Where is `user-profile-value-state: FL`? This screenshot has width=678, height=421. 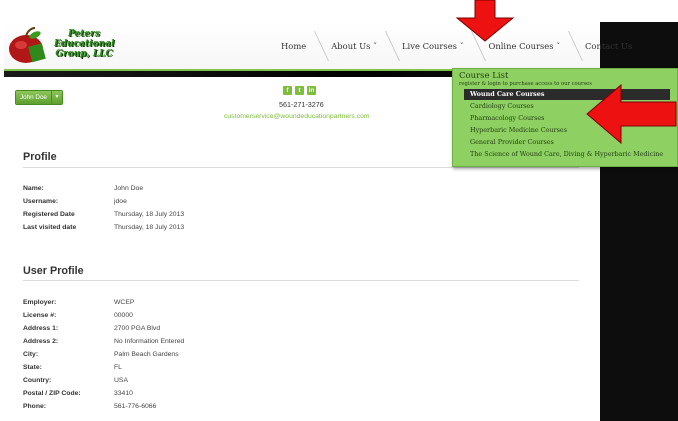 user-profile-value-state: FL is located at coordinates (118, 367).